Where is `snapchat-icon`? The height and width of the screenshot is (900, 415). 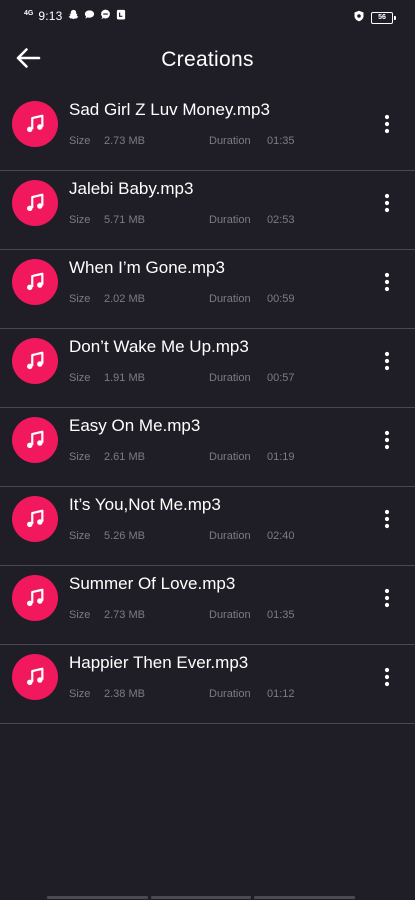 snapchat-icon is located at coordinates (73, 16).